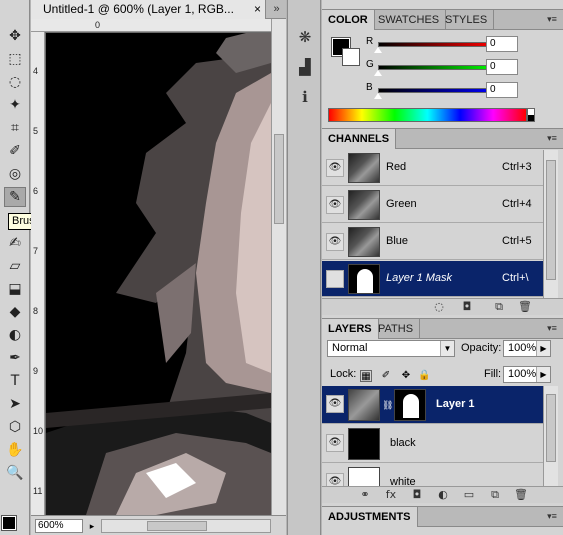  I want to click on eyedropper-tool-icon: ✐, so click(15, 151).